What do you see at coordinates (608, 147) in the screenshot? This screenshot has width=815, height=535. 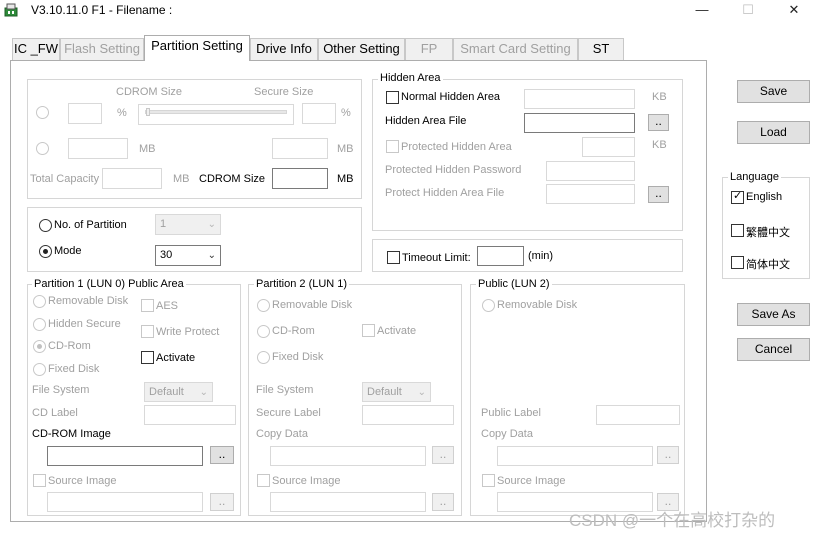 I see `protected-hidden-area-input` at bounding box center [608, 147].